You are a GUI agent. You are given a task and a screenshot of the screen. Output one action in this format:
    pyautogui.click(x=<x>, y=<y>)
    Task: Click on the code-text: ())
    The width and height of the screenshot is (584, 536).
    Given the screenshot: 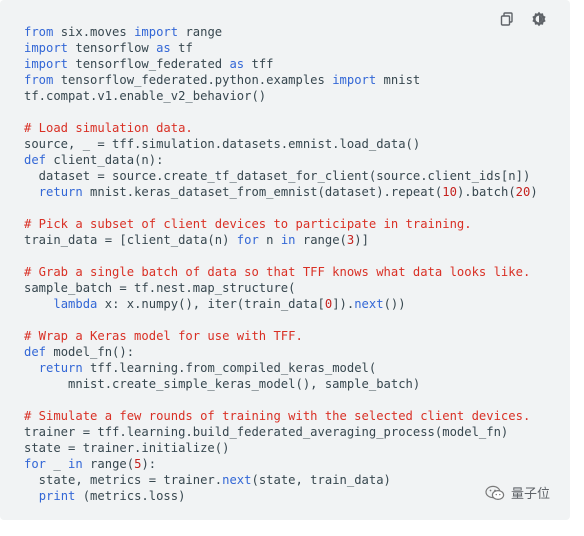 What is the action you would take?
    pyautogui.click(x=394, y=304)
    